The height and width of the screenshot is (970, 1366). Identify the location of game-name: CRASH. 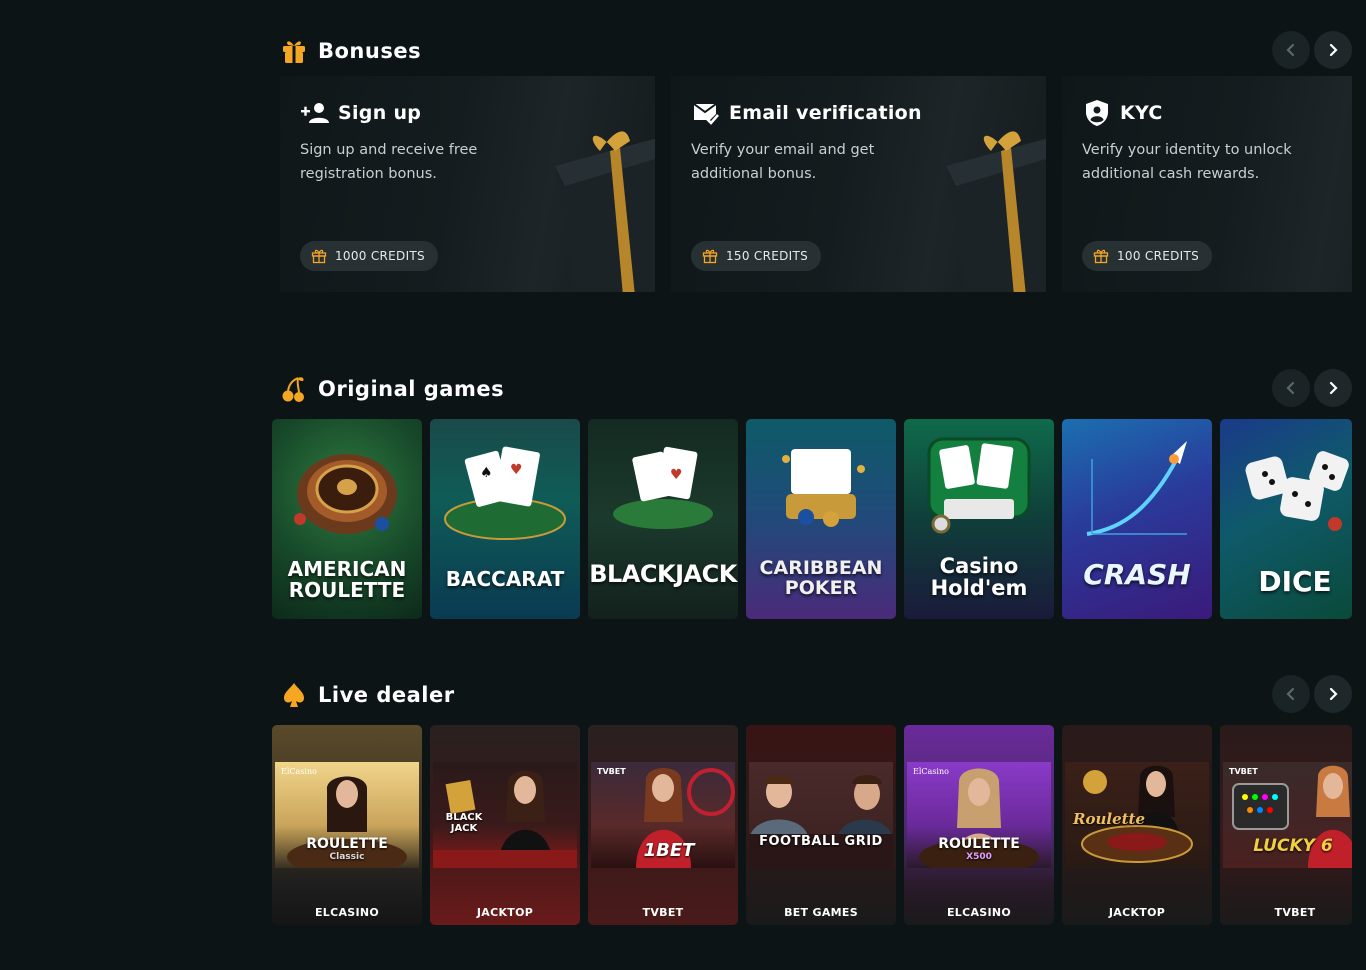
(1137, 574).